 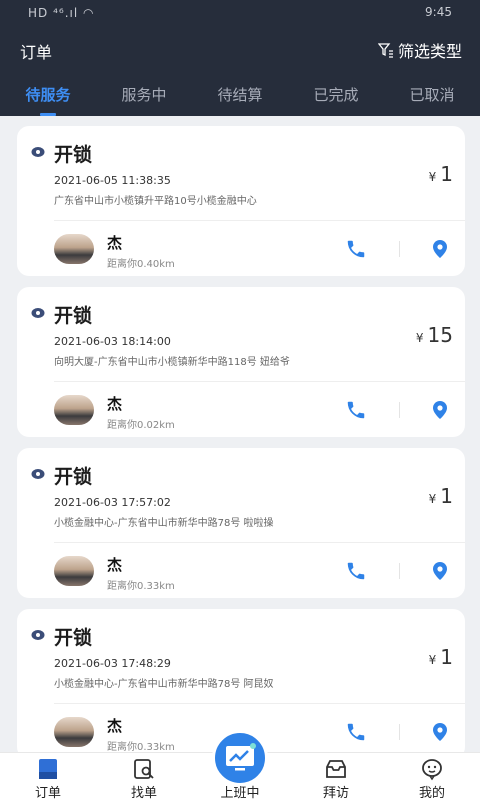 I want to click on status-left: HD ⁴⁶.ıl ◠, so click(x=61, y=13).